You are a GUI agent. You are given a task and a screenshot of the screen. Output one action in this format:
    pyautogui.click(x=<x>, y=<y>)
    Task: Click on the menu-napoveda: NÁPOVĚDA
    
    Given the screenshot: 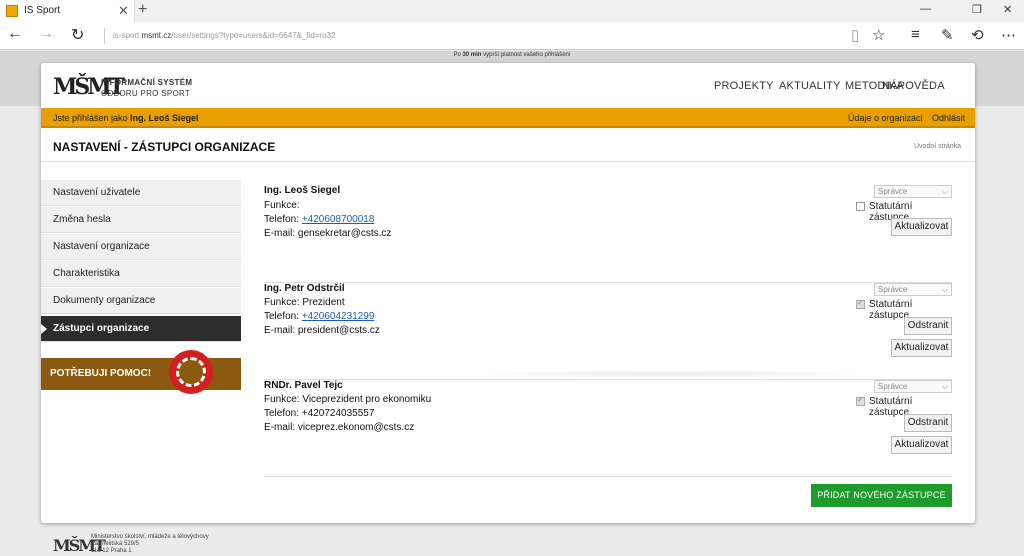 What is the action you would take?
    pyautogui.click(x=913, y=86)
    